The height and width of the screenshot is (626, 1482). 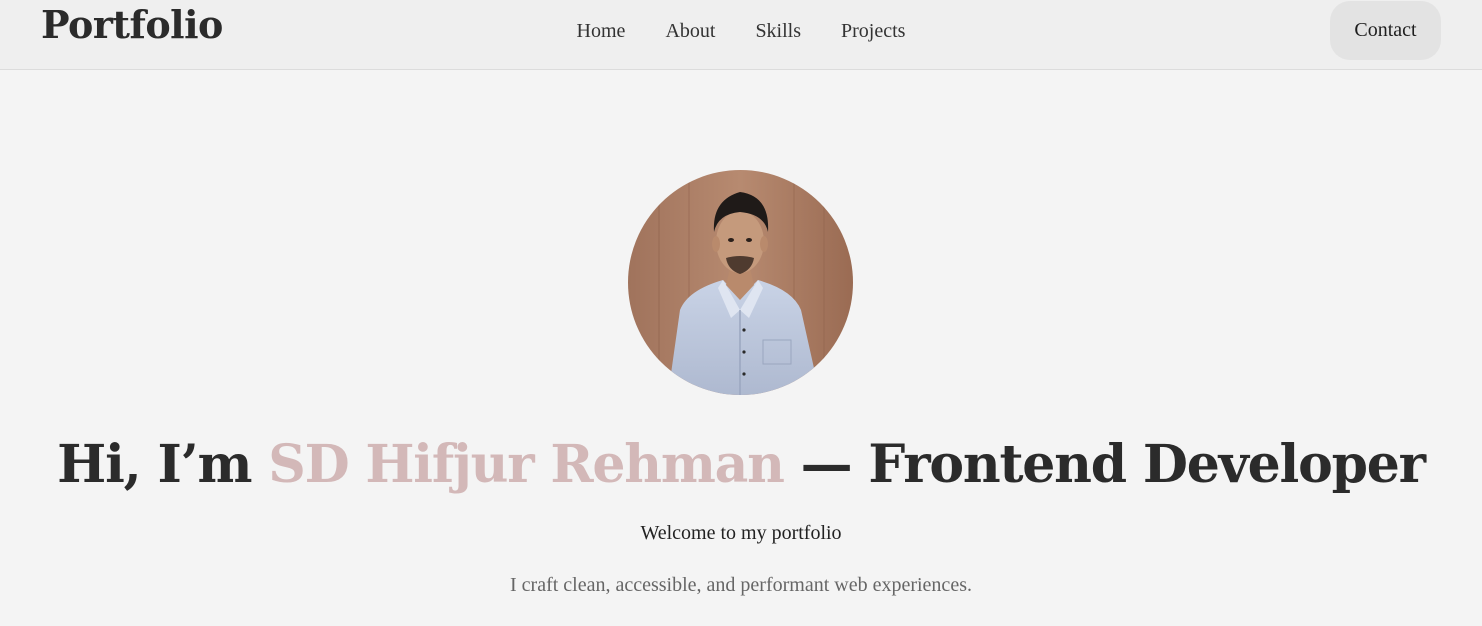 I want to click on headline-prefix: Hi, I’m, so click(x=163, y=464).